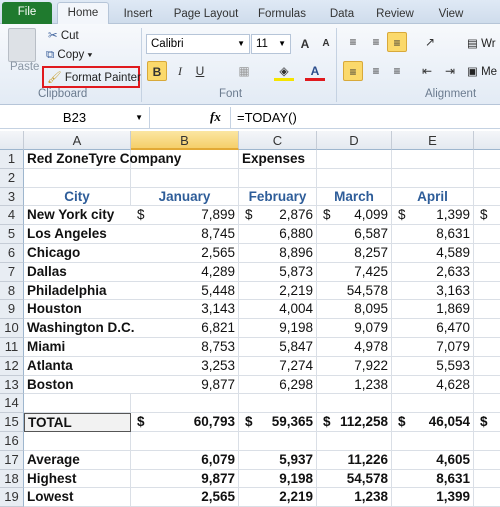 This screenshot has height=507, width=500. I want to click on cell-e11: 7,079, so click(433, 347).